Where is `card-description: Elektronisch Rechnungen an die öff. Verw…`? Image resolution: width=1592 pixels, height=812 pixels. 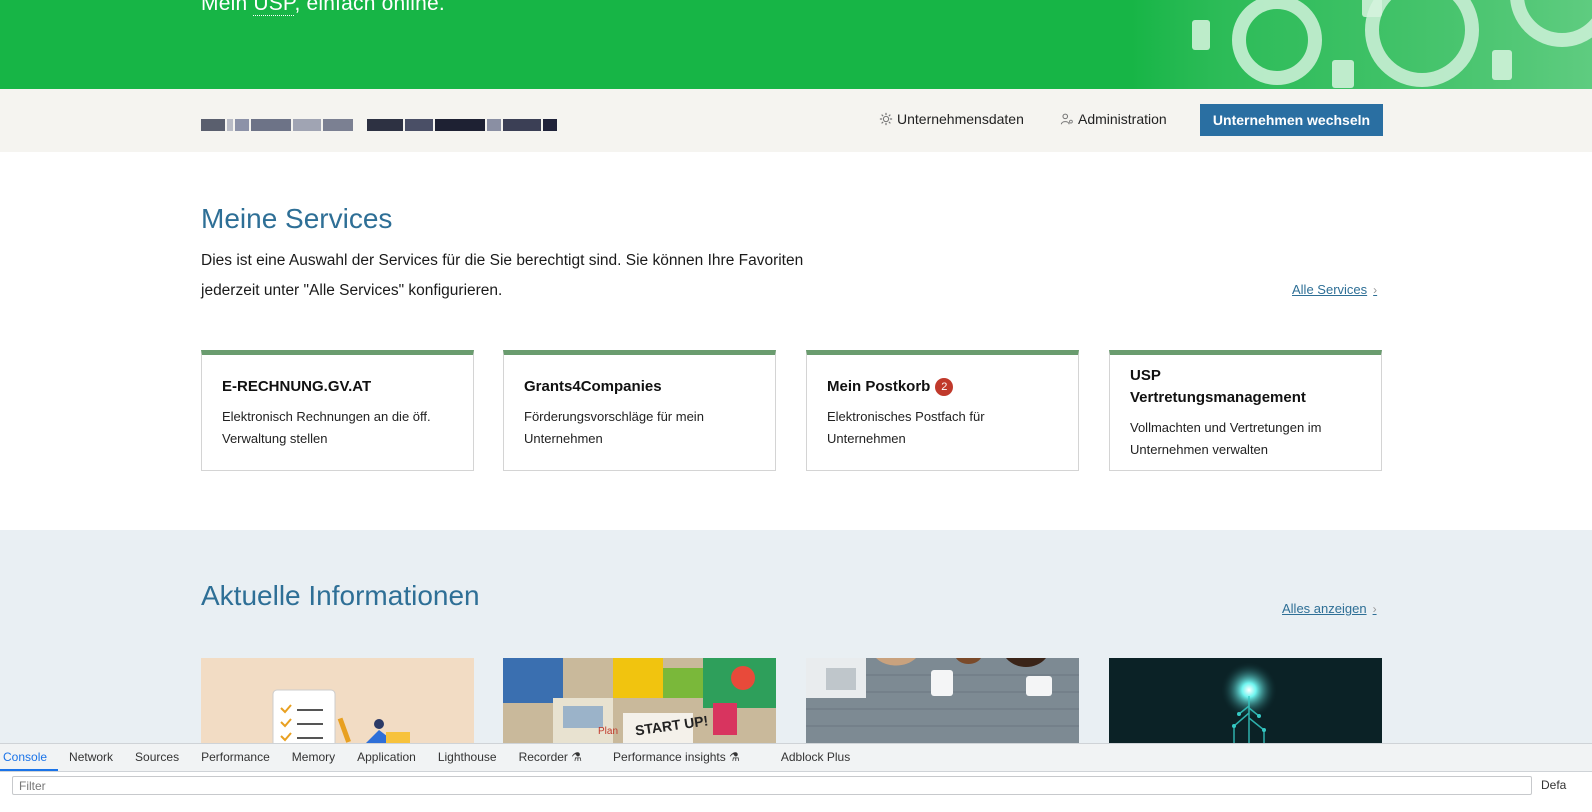 card-description: Elektronisch Rechnungen an die öff. Verw… is located at coordinates (326, 427).